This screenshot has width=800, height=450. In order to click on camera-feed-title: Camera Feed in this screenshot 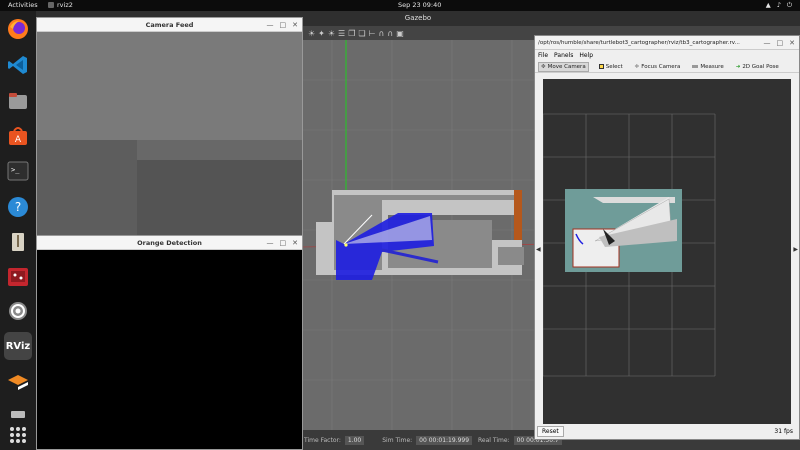, I will do `click(169, 25)`.